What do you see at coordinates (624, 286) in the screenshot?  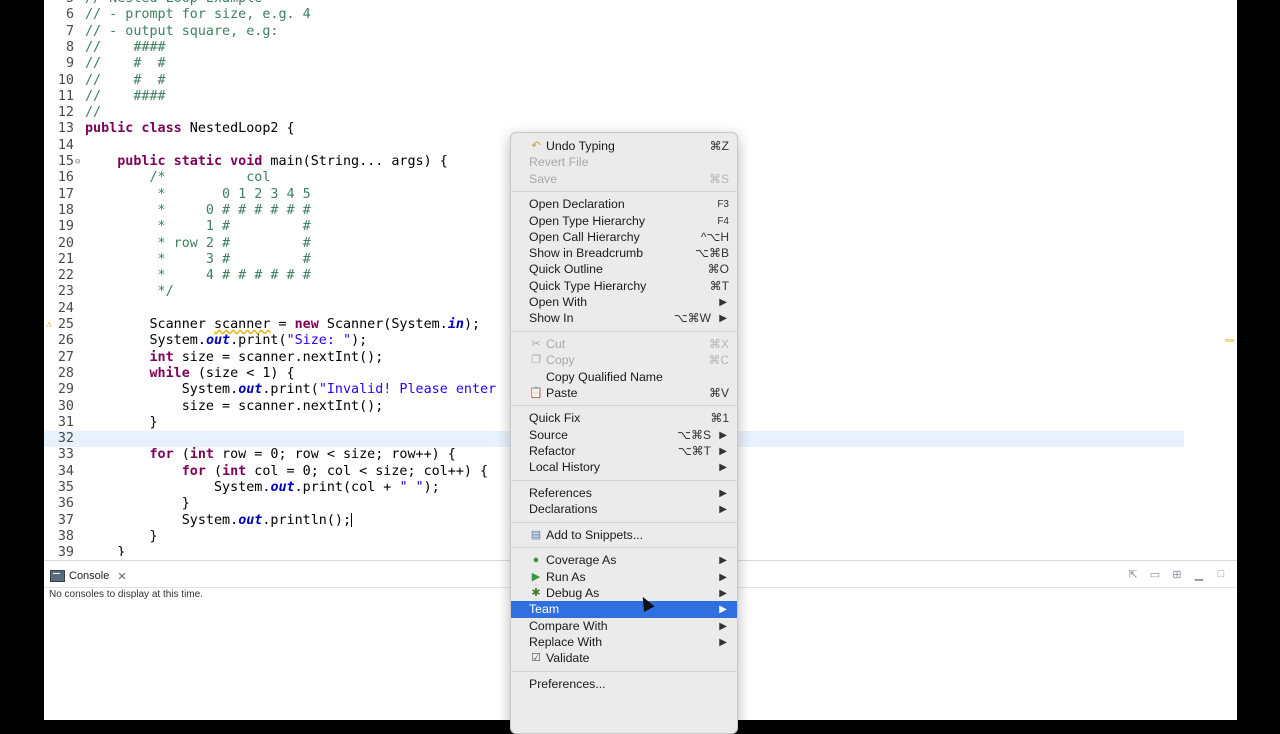 I see `menu-item-quick-type-hierarchy: Quick Type Hierarchy ⌘T` at bounding box center [624, 286].